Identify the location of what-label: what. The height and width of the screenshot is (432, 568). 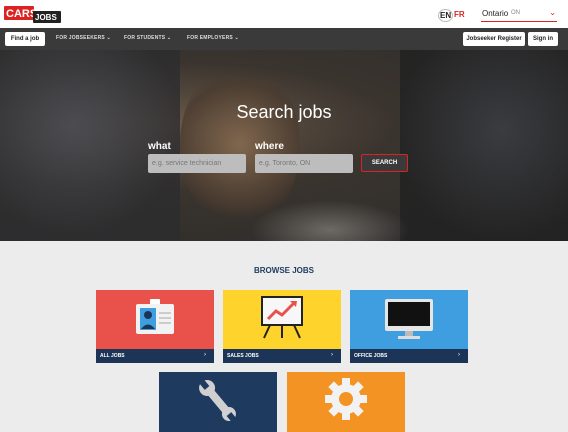
(159, 146).